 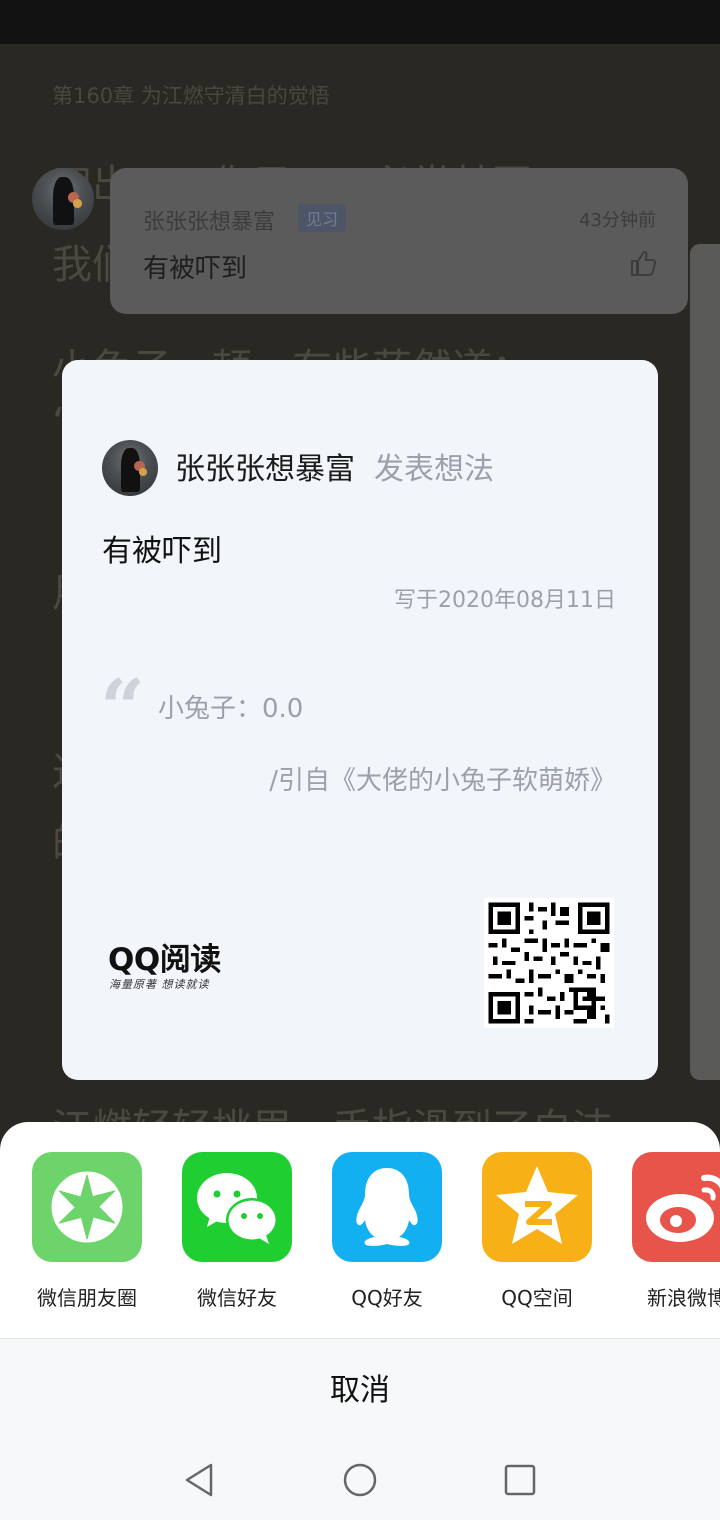 I want to click on home-circle-icon, so click(x=360, y=1480).